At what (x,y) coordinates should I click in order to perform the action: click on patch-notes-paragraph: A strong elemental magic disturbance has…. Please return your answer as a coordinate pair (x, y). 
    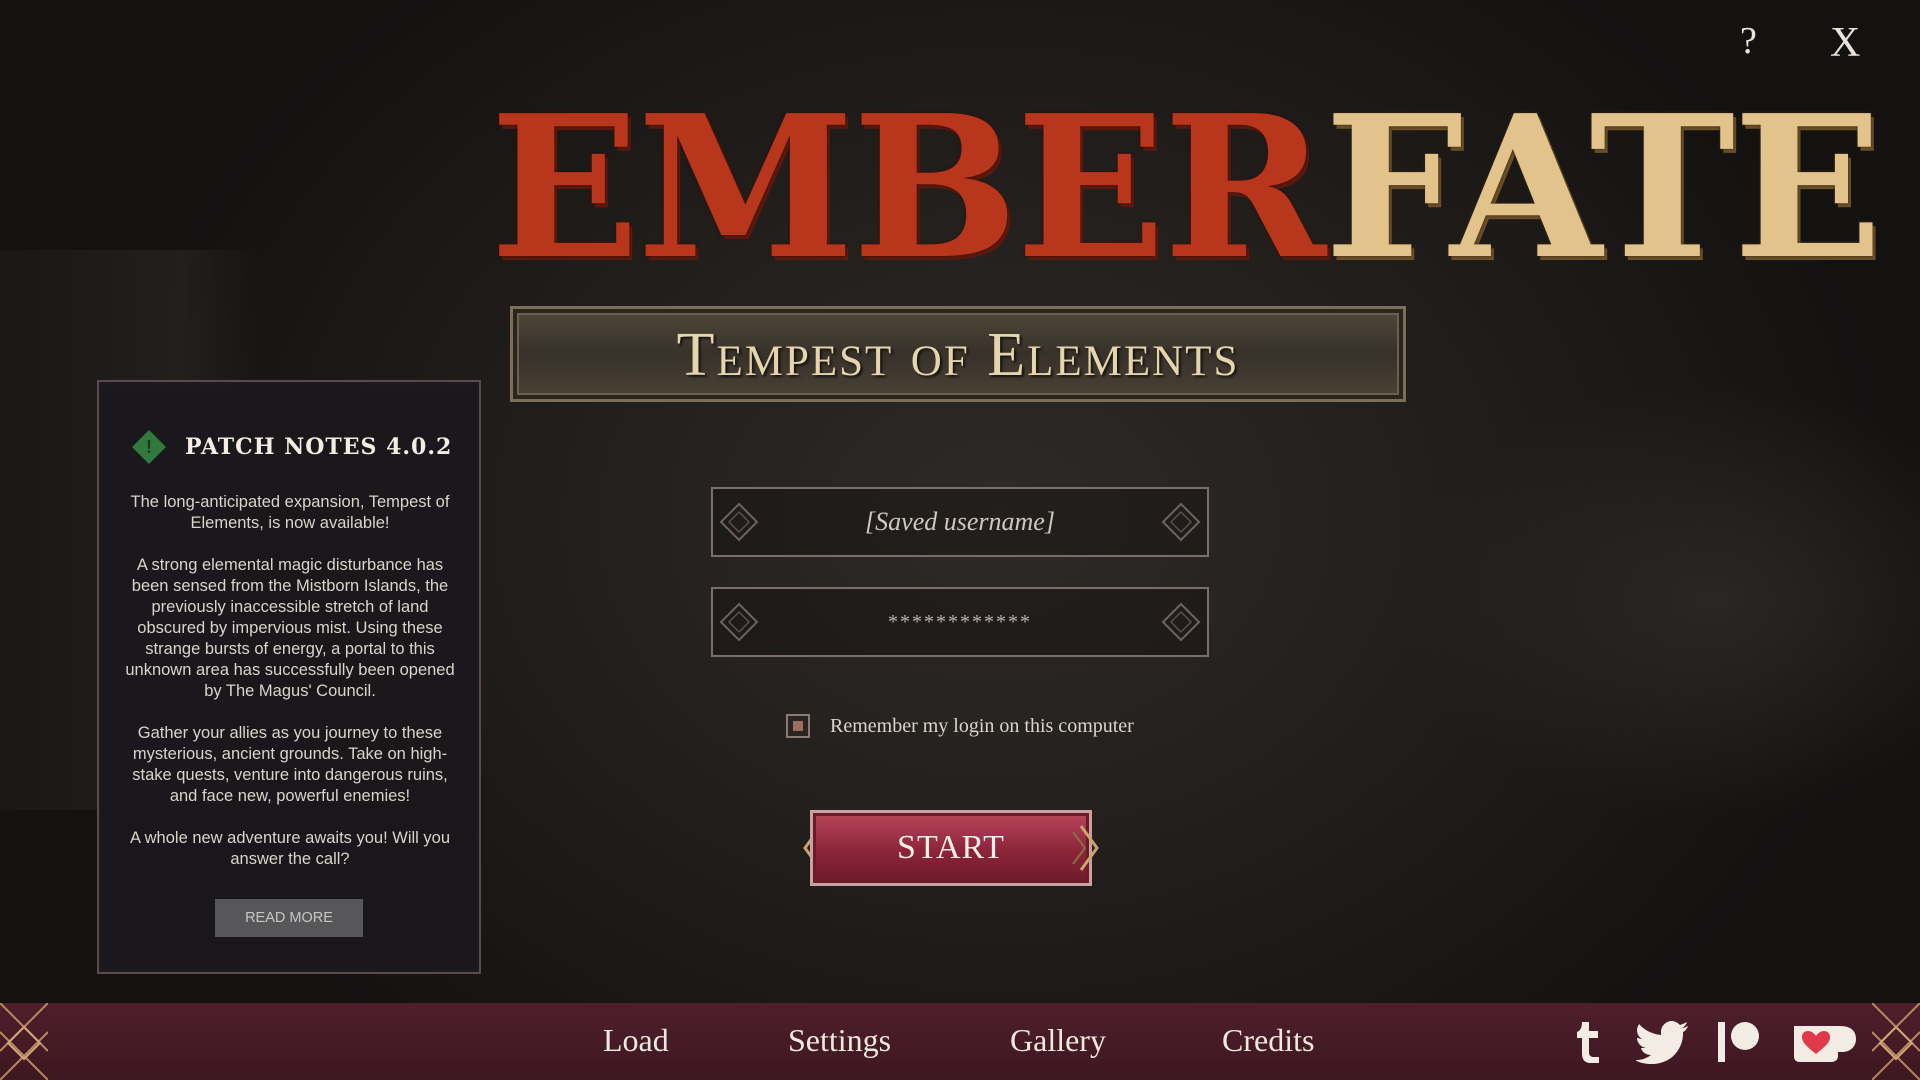
    Looking at the image, I should click on (290, 628).